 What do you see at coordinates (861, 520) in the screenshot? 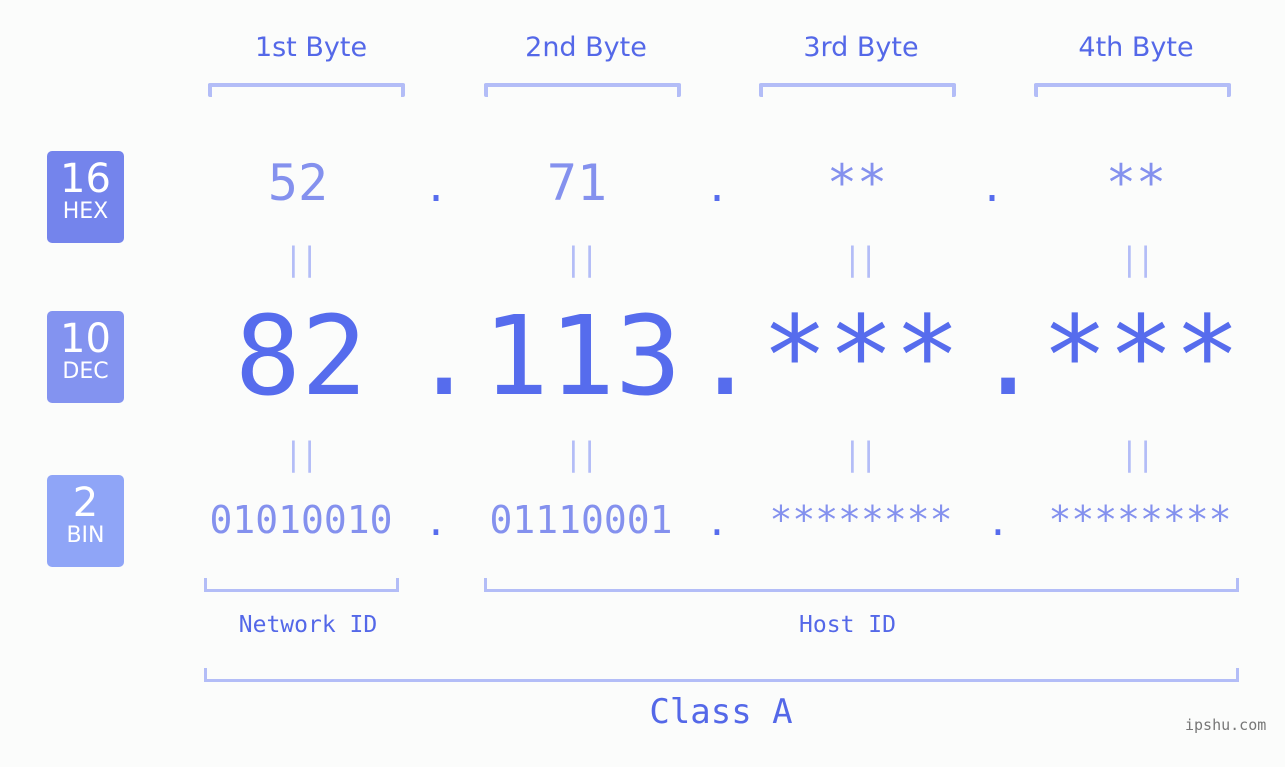
I see `bin-octet-3: ********` at bounding box center [861, 520].